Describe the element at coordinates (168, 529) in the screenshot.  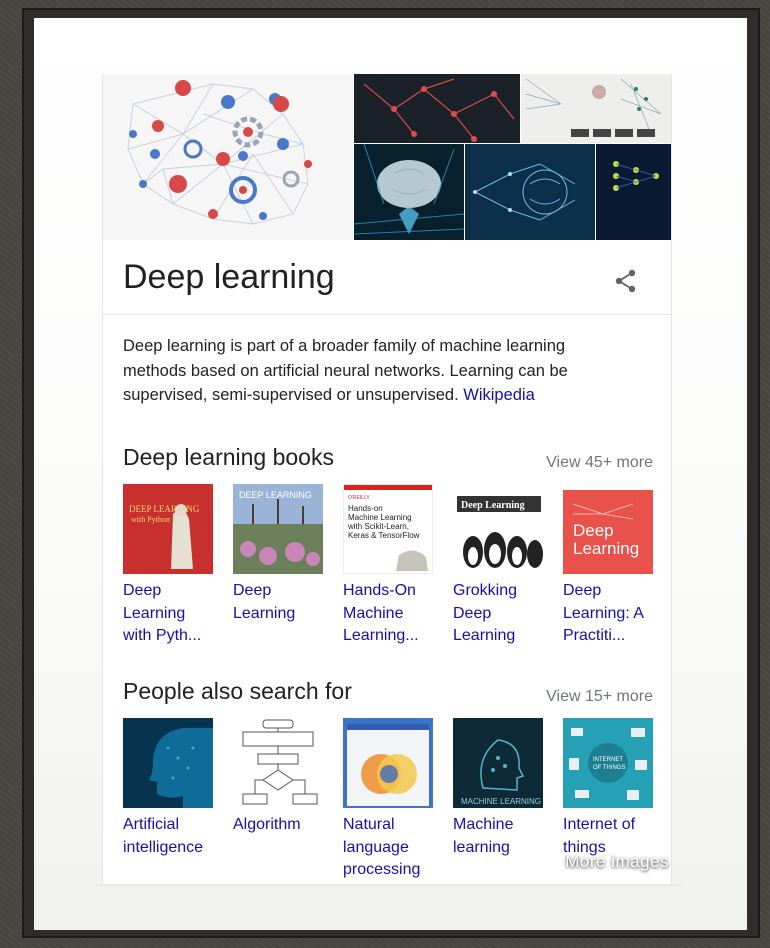
I see `book-cover-image: DEEP LEARNING with Python` at that location.